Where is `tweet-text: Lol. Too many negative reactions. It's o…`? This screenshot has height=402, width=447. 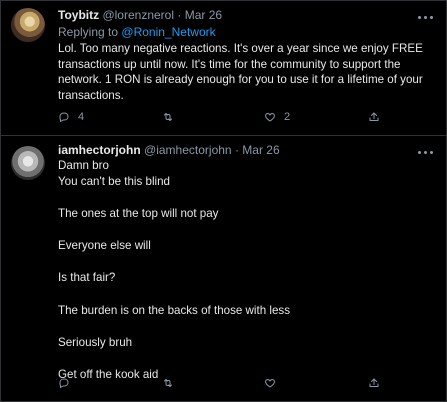 tweet-text: Lol. Too many negative reactions. It's o… is located at coordinates (240, 72).